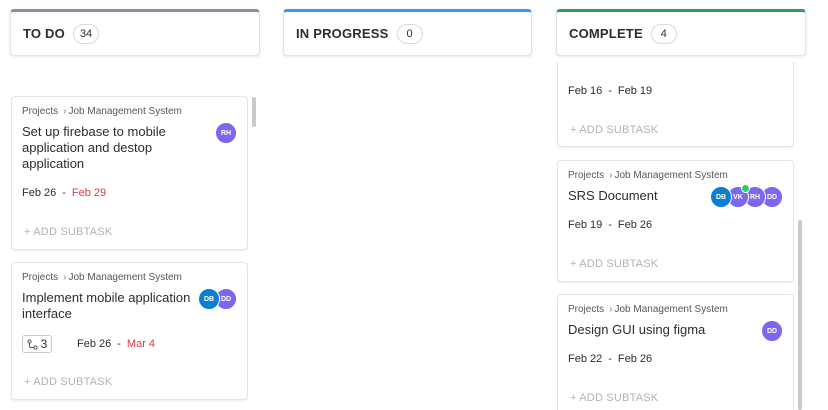  What do you see at coordinates (44, 344) in the screenshot?
I see `subtask-count: 3` at bounding box center [44, 344].